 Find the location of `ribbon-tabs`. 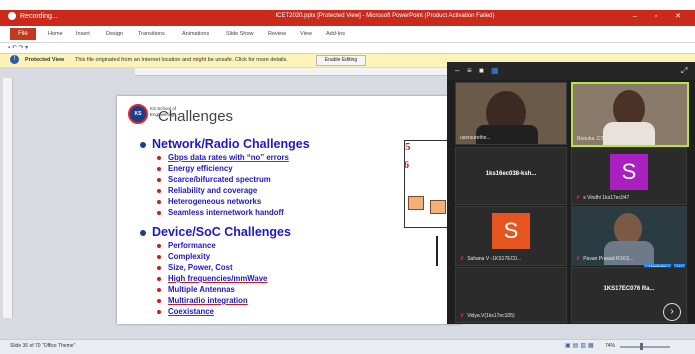

ribbon-tabs is located at coordinates (347, 34).